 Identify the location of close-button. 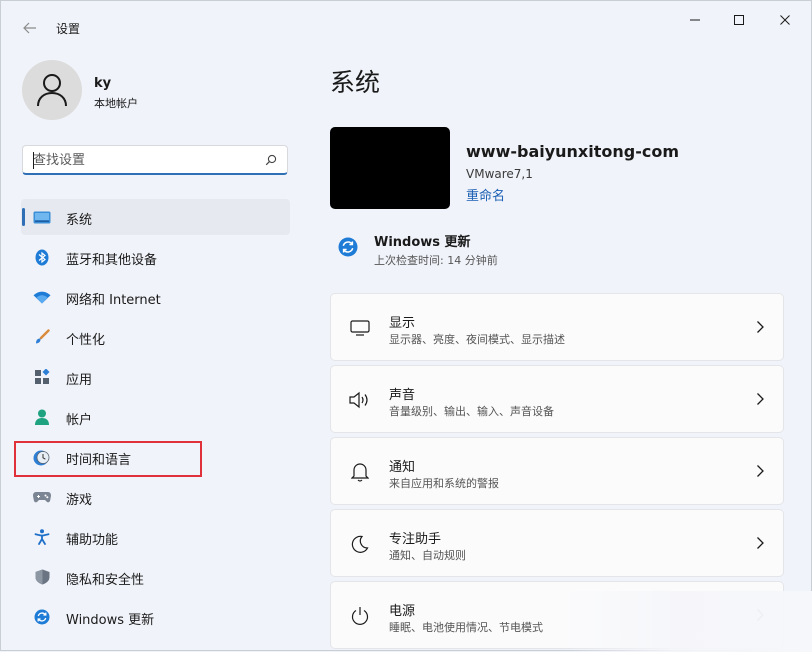
(785, 20).